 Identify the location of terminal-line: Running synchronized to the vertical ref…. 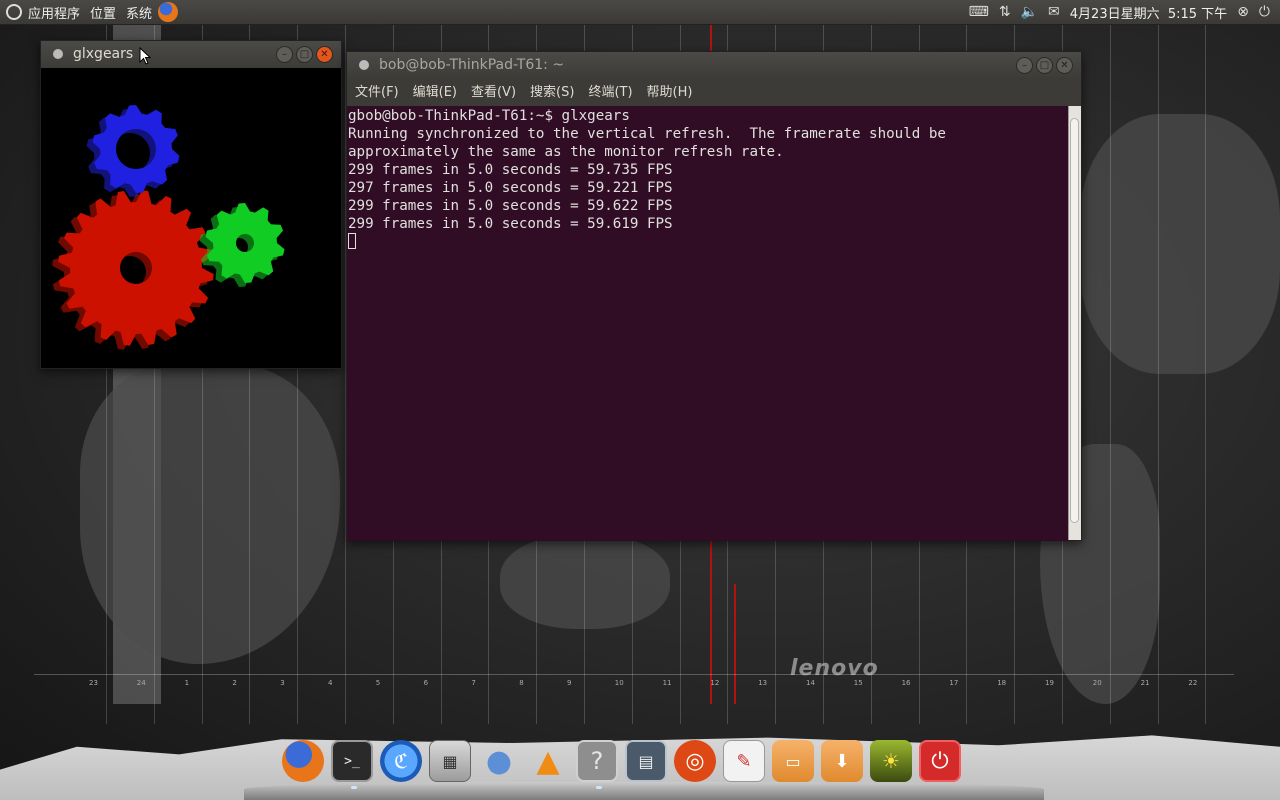
(647, 134).